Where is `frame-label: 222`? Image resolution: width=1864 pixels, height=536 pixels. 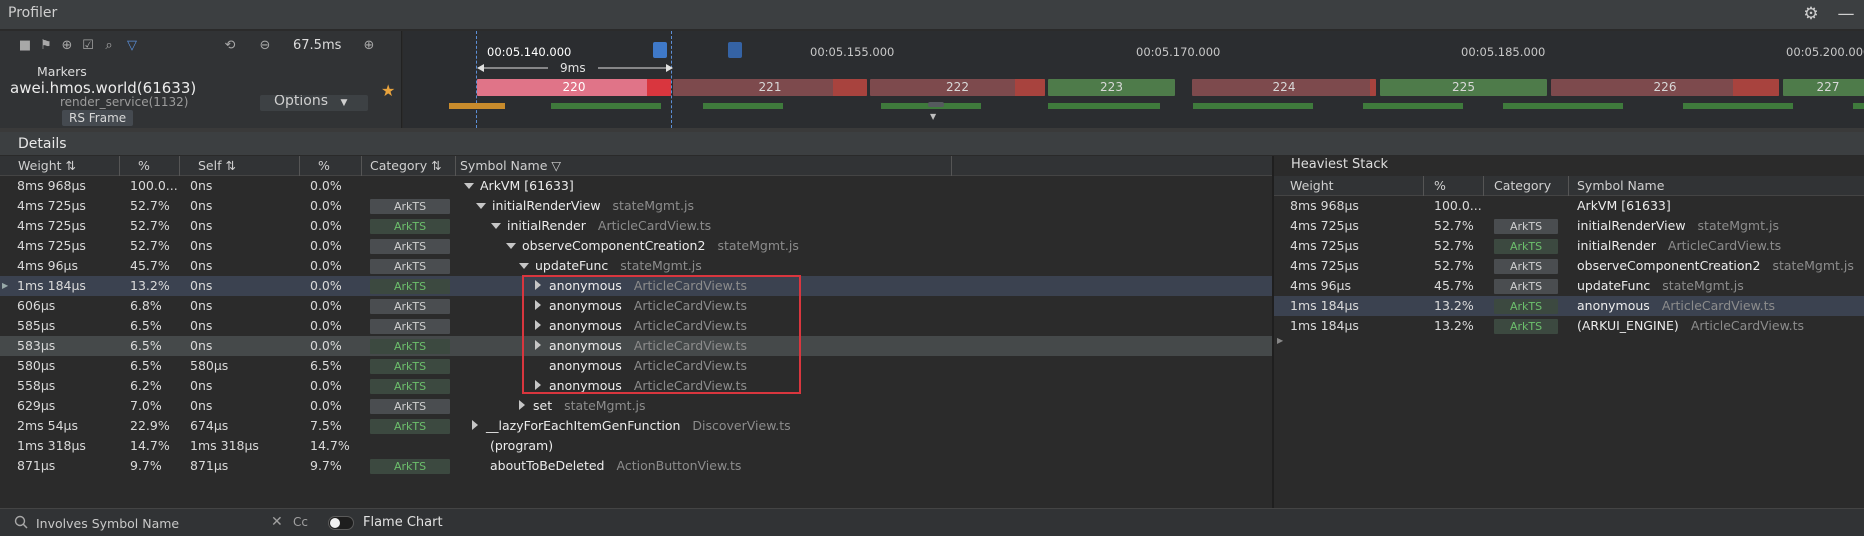 frame-label: 222 is located at coordinates (957, 87).